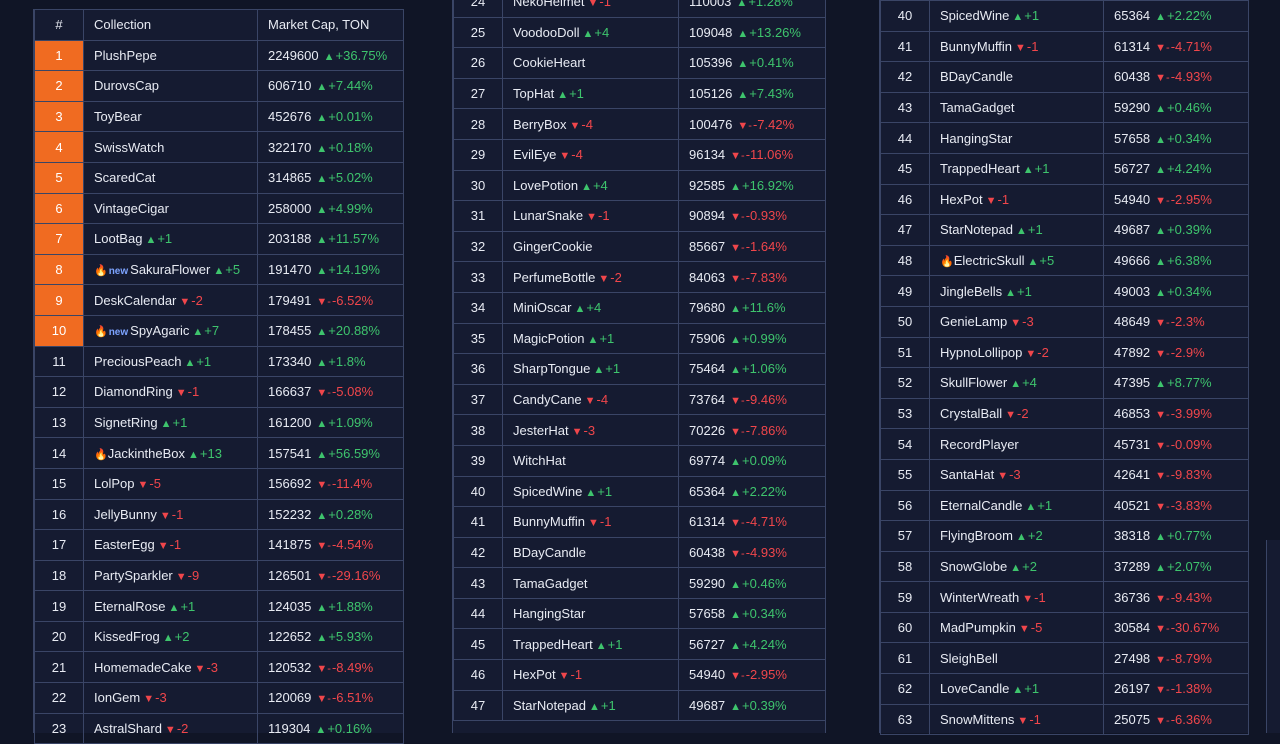 This screenshot has width=1280, height=744. I want to click on table-row: 4 SwissWatch 322170 ▲+0.18%, so click(219, 147).